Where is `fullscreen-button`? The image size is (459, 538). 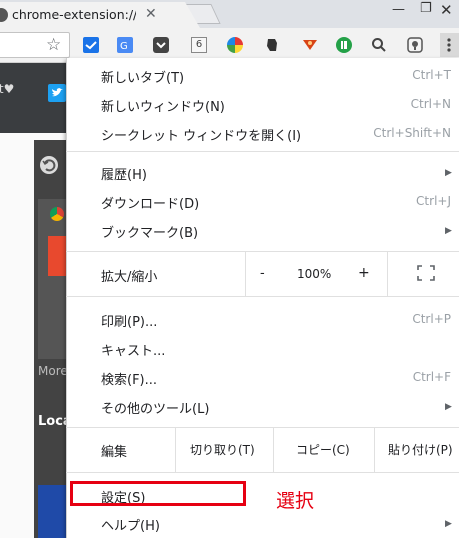 fullscreen-button is located at coordinates (426, 275).